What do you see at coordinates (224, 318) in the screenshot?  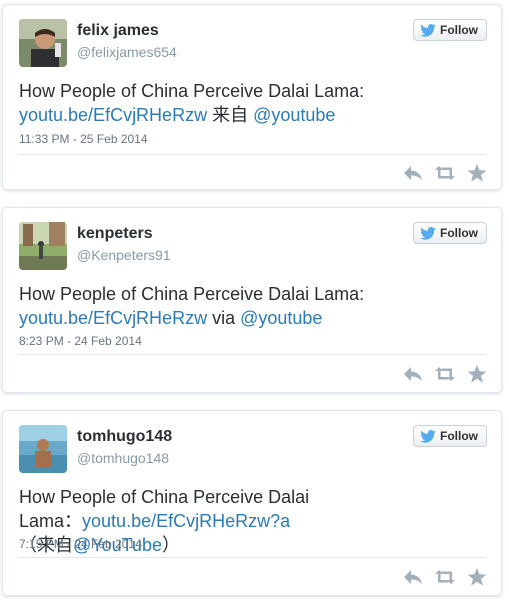 I see `tweet-connector: via` at bounding box center [224, 318].